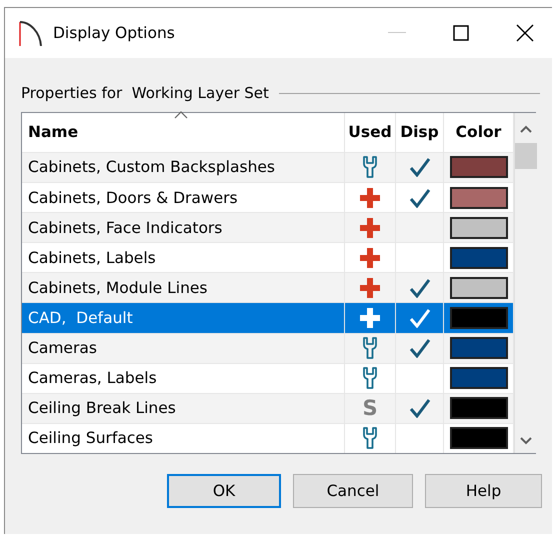 The height and width of the screenshot is (535, 553). I want to click on table-row: Ceiling Surfaces, so click(268, 437).